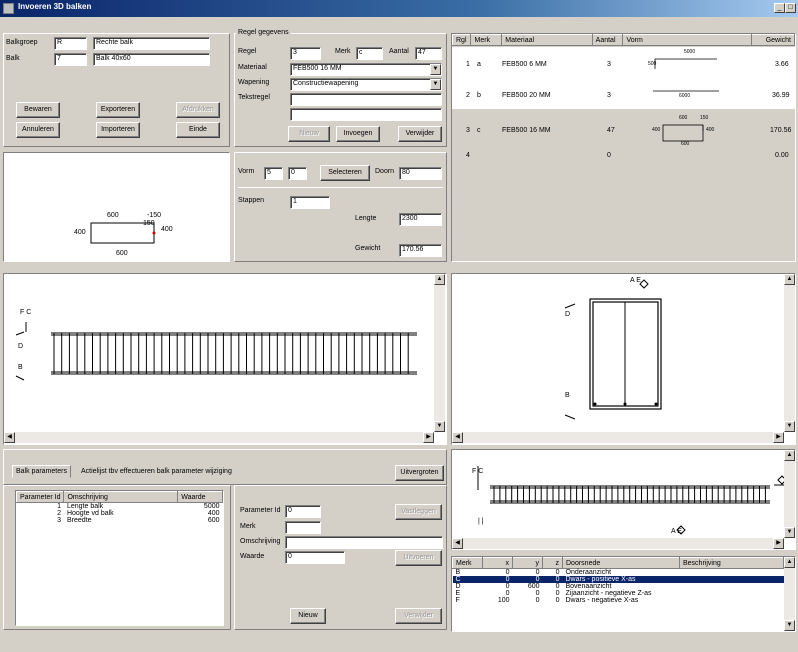 This screenshot has width=798, height=652. What do you see at coordinates (607, 40) in the screenshot?
I see `col-aantal: Aantal` at bounding box center [607, 40].